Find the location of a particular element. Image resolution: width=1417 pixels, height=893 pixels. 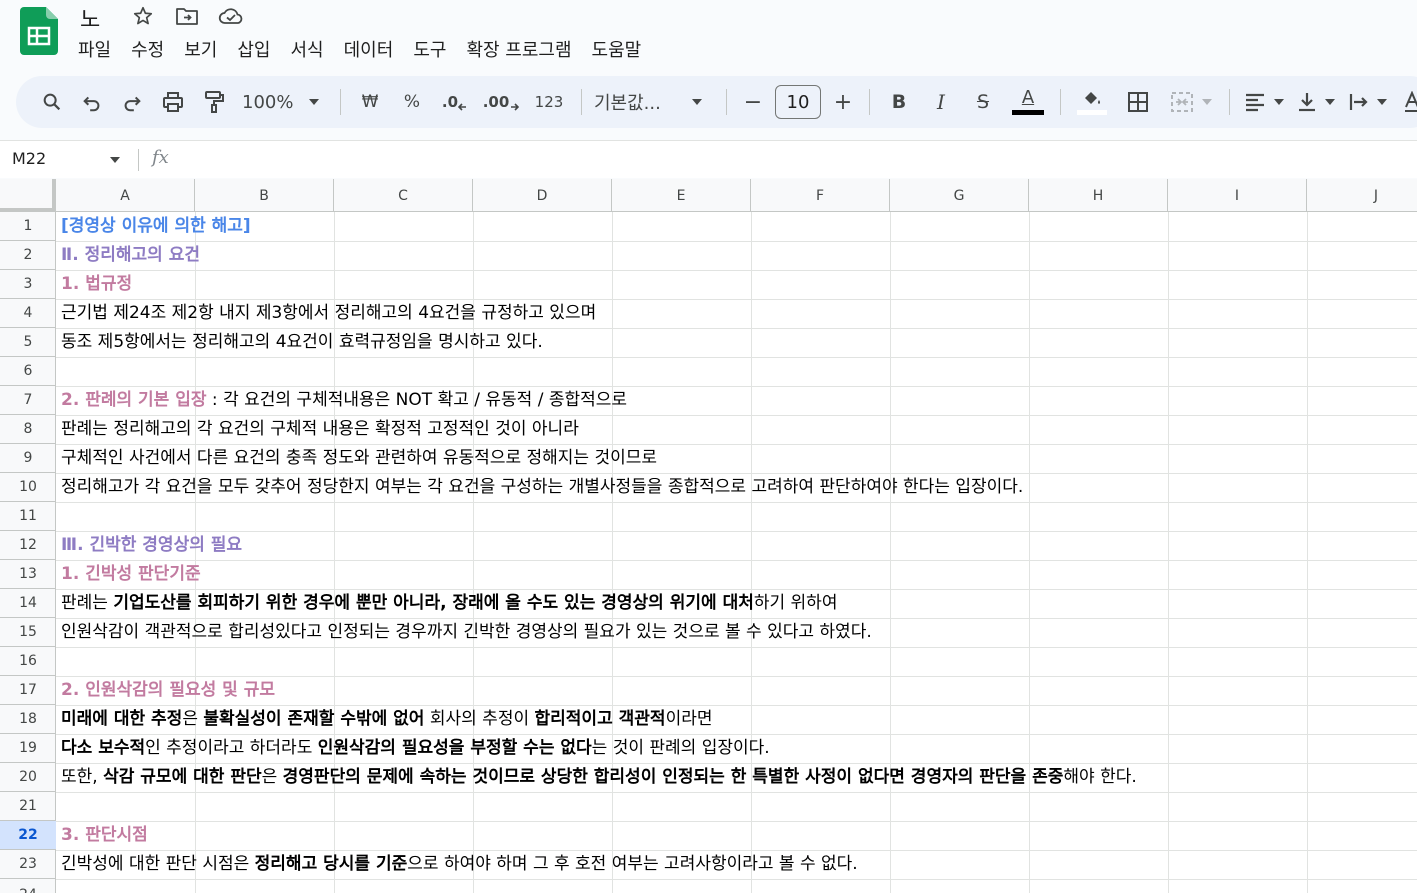

font-size-value: 10 is located at coordinates (798, 102).